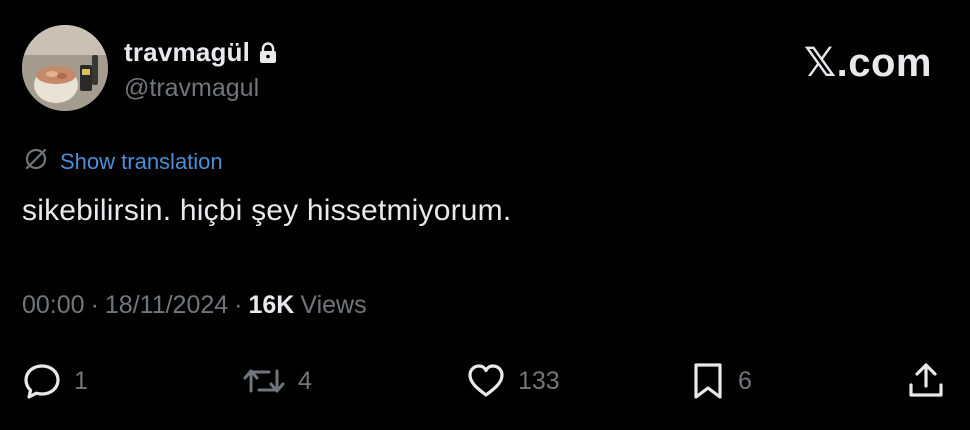 The width and height of the screenshot is (970, 430). What do you see at coordinates (268, 52) in the screenshot?
I see `lock-icon` at bounding box center [268, 52].